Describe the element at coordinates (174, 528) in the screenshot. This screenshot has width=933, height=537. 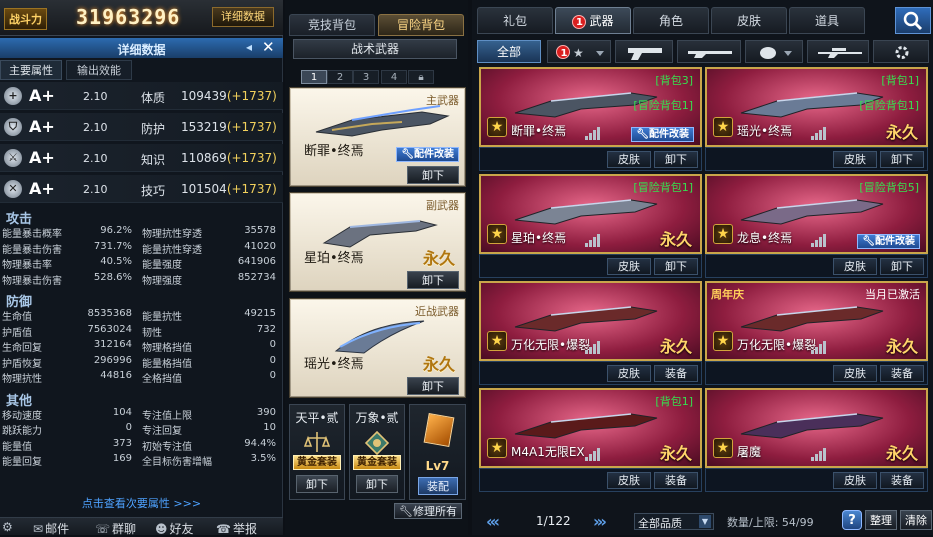
I see `friends-button: ☻ 好友` at that location.